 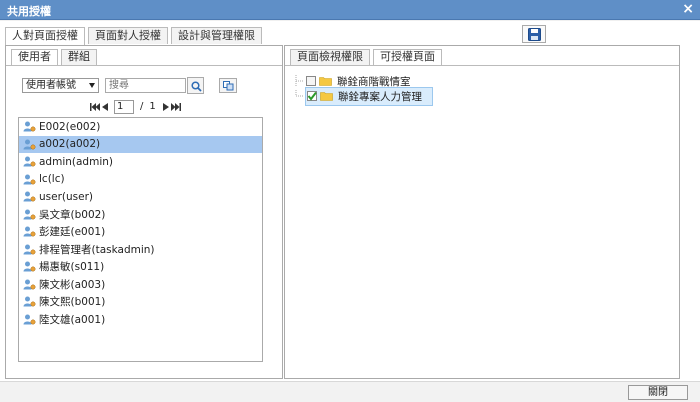 I want to click on user-label: E002(e002), so click(x=70, y=126).